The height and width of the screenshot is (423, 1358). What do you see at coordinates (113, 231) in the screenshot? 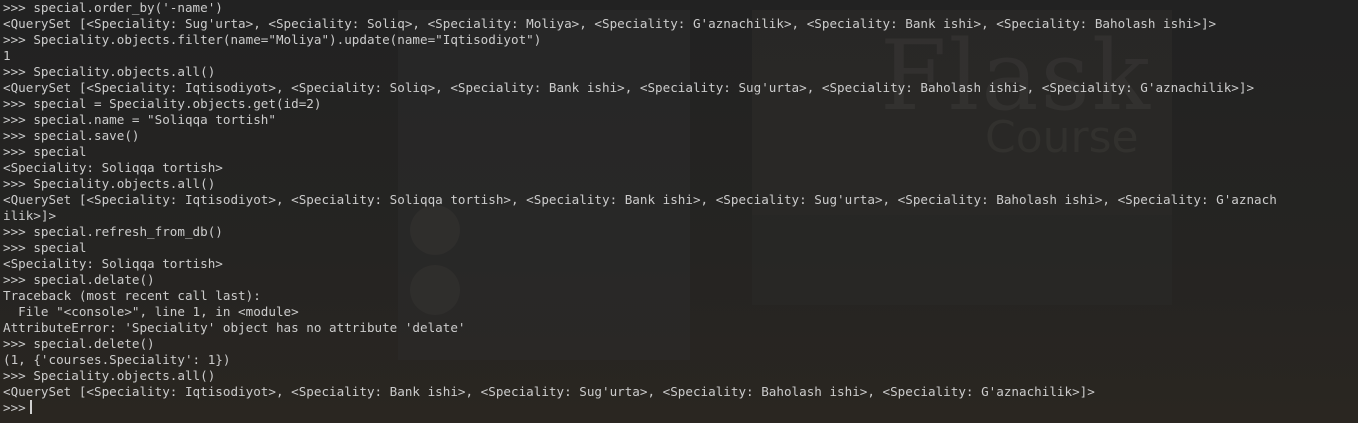
I see `command-line: >>> special.refresh_from_db()` at bounding box center [113, 231].